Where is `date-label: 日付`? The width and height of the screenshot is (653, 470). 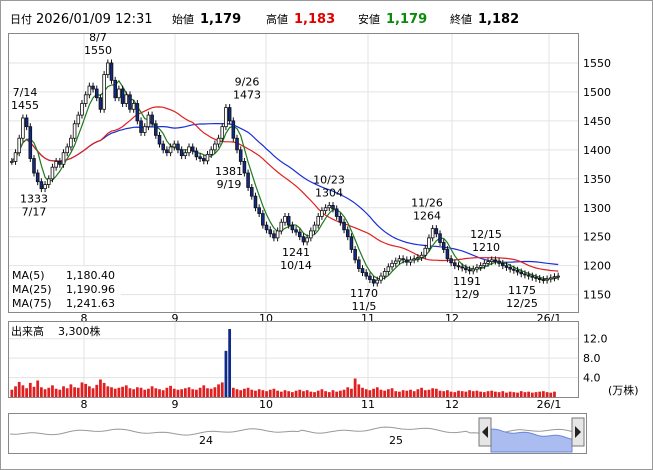
date-label: 日付 is located at coordinates (21, 19).